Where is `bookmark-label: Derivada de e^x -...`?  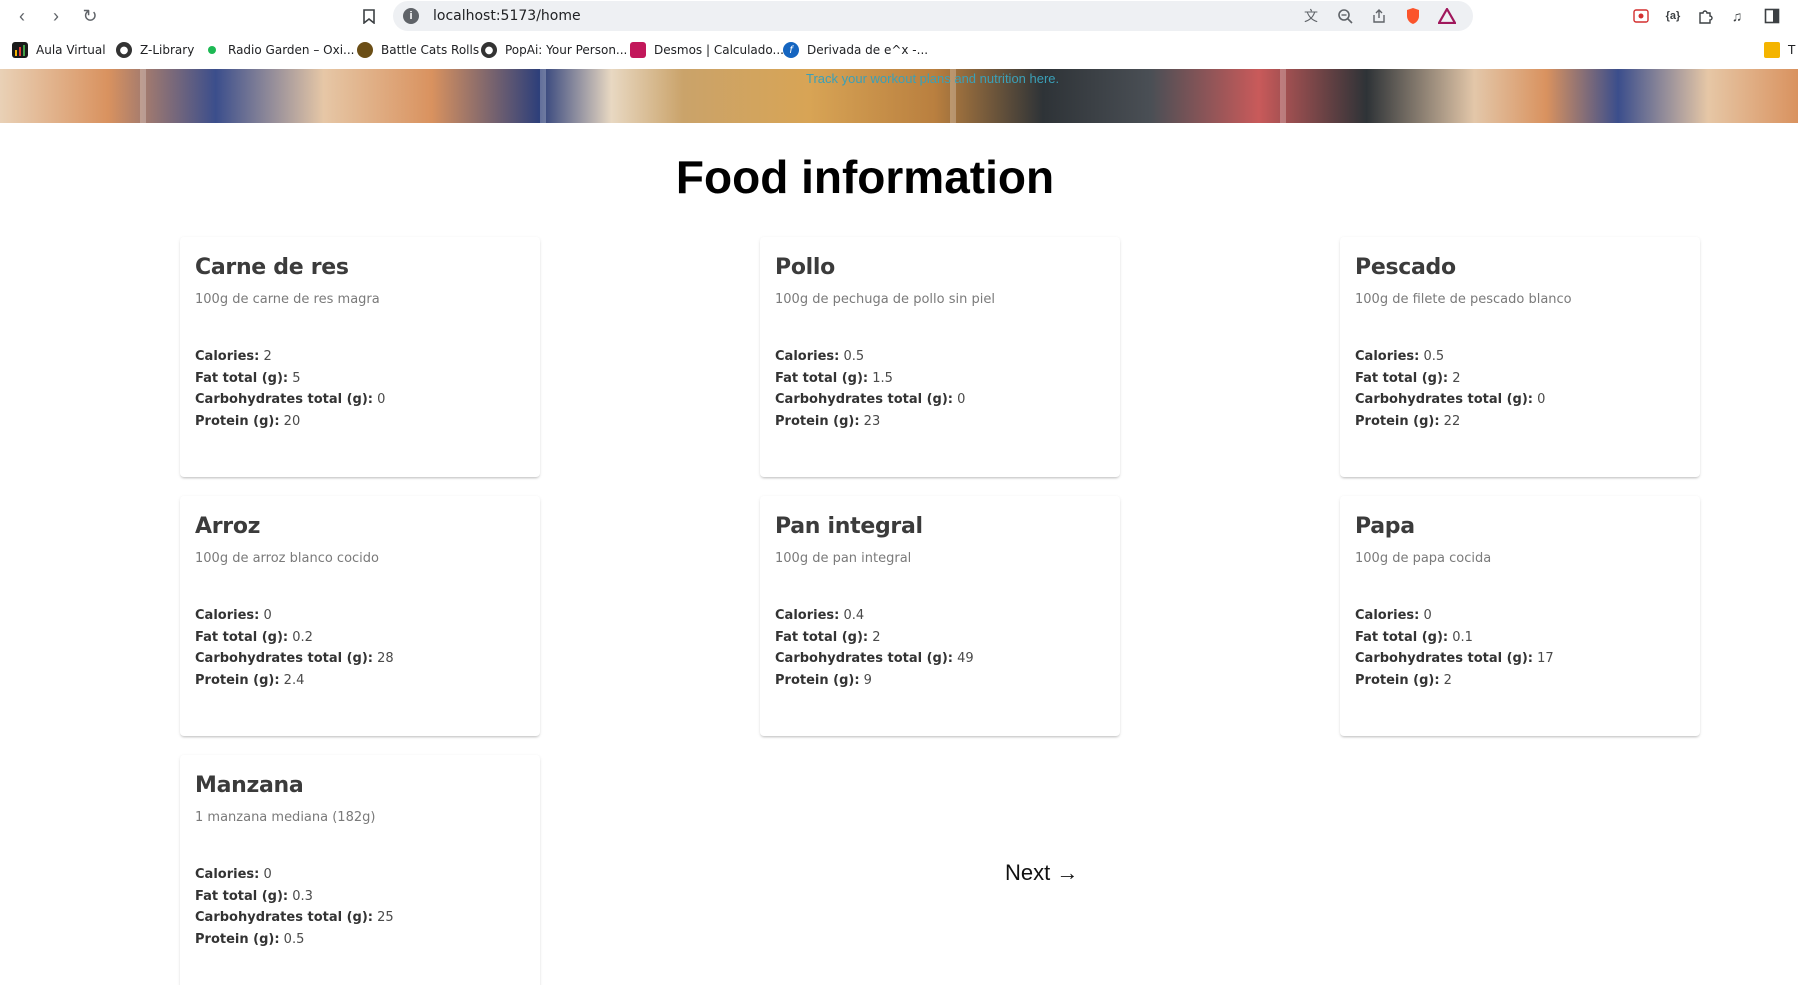 bookmark-label: Derivada de e^x -... is located at coordinates (868, 50).